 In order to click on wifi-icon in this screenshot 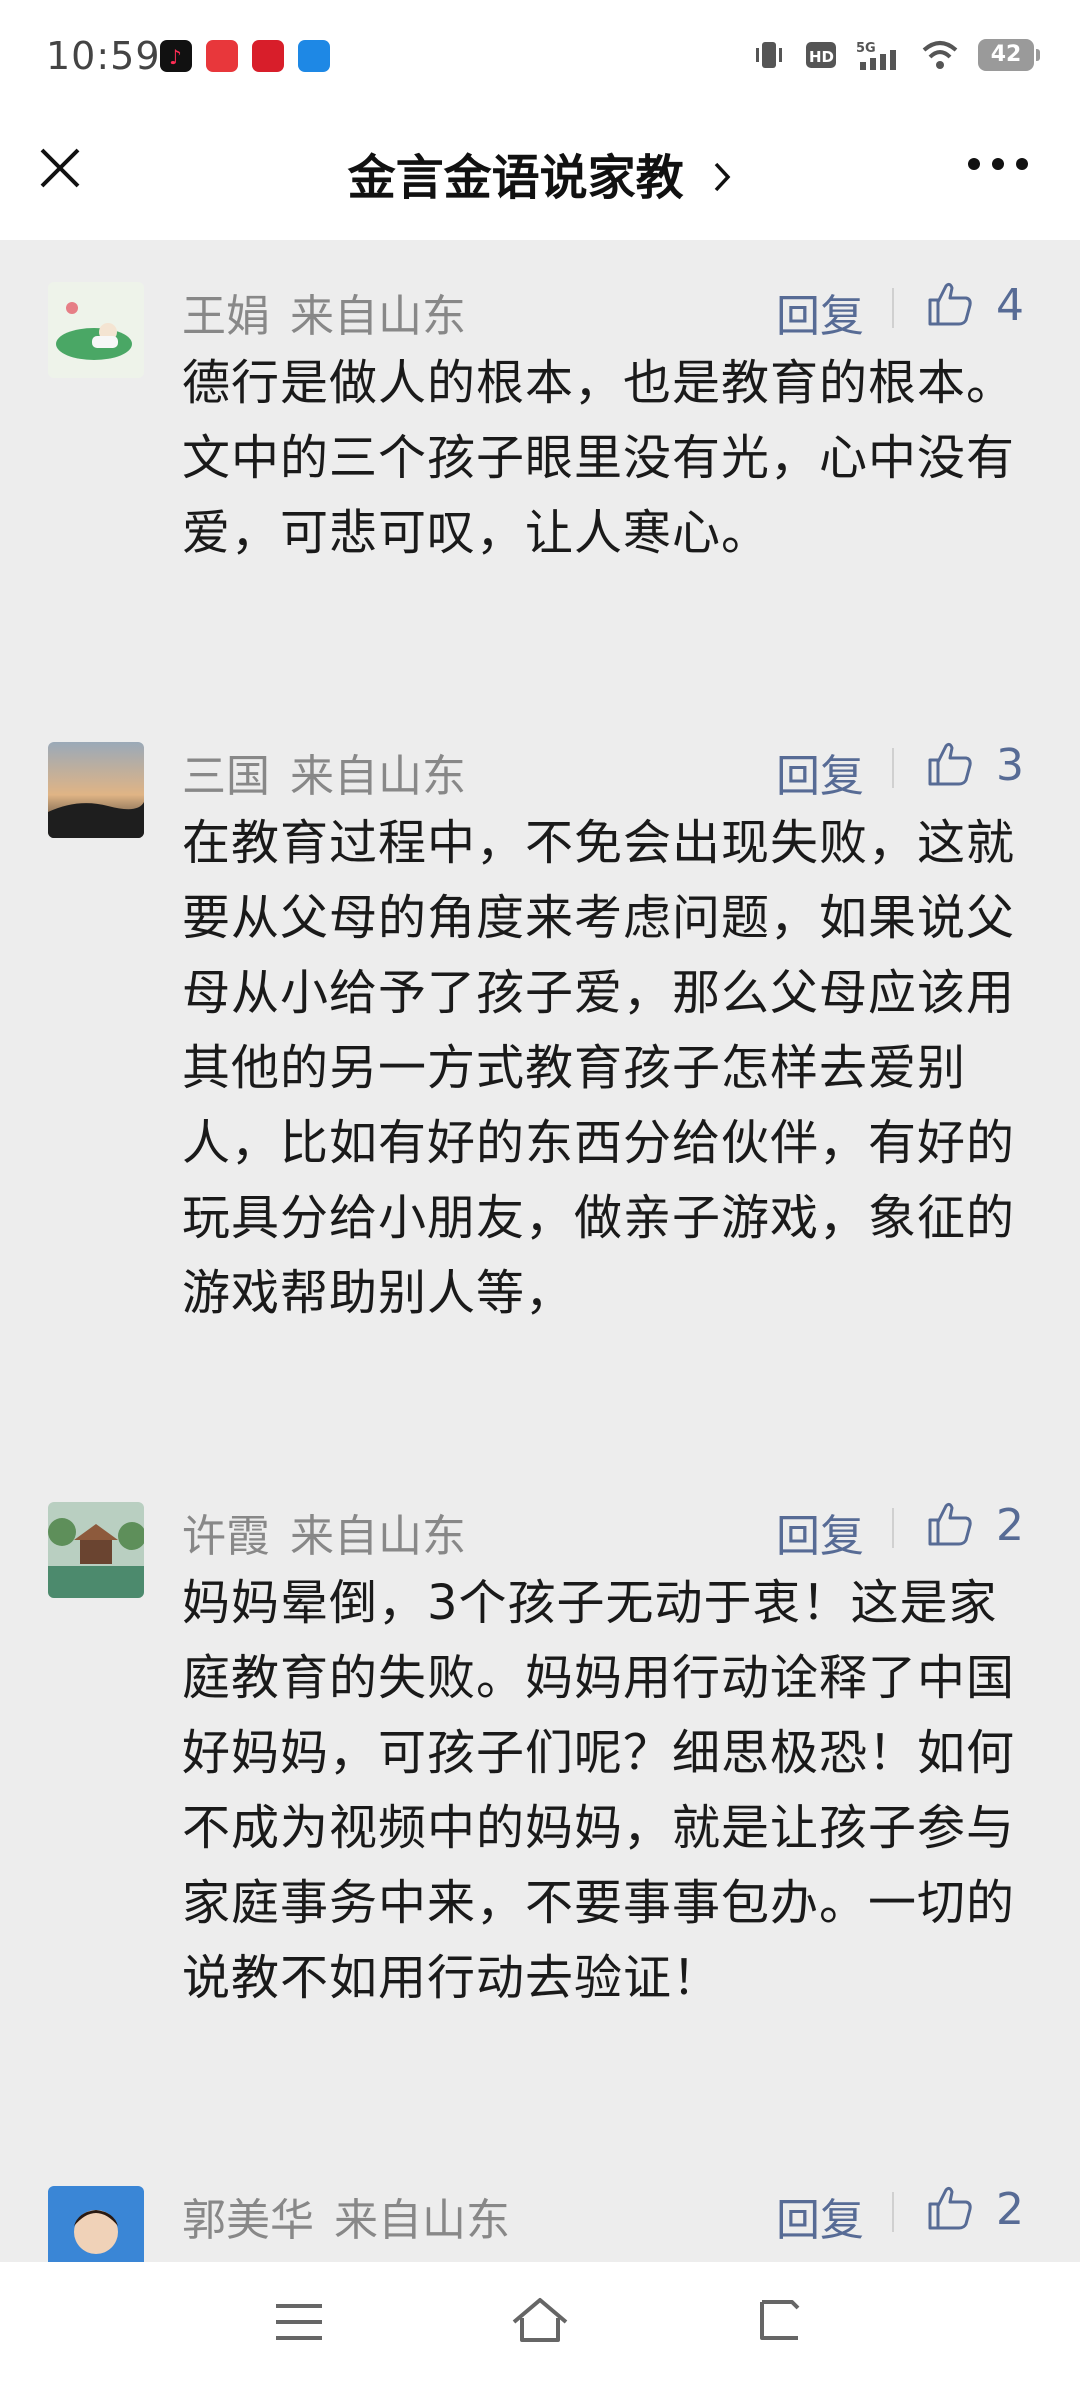, I will do `click(940, 55)`.